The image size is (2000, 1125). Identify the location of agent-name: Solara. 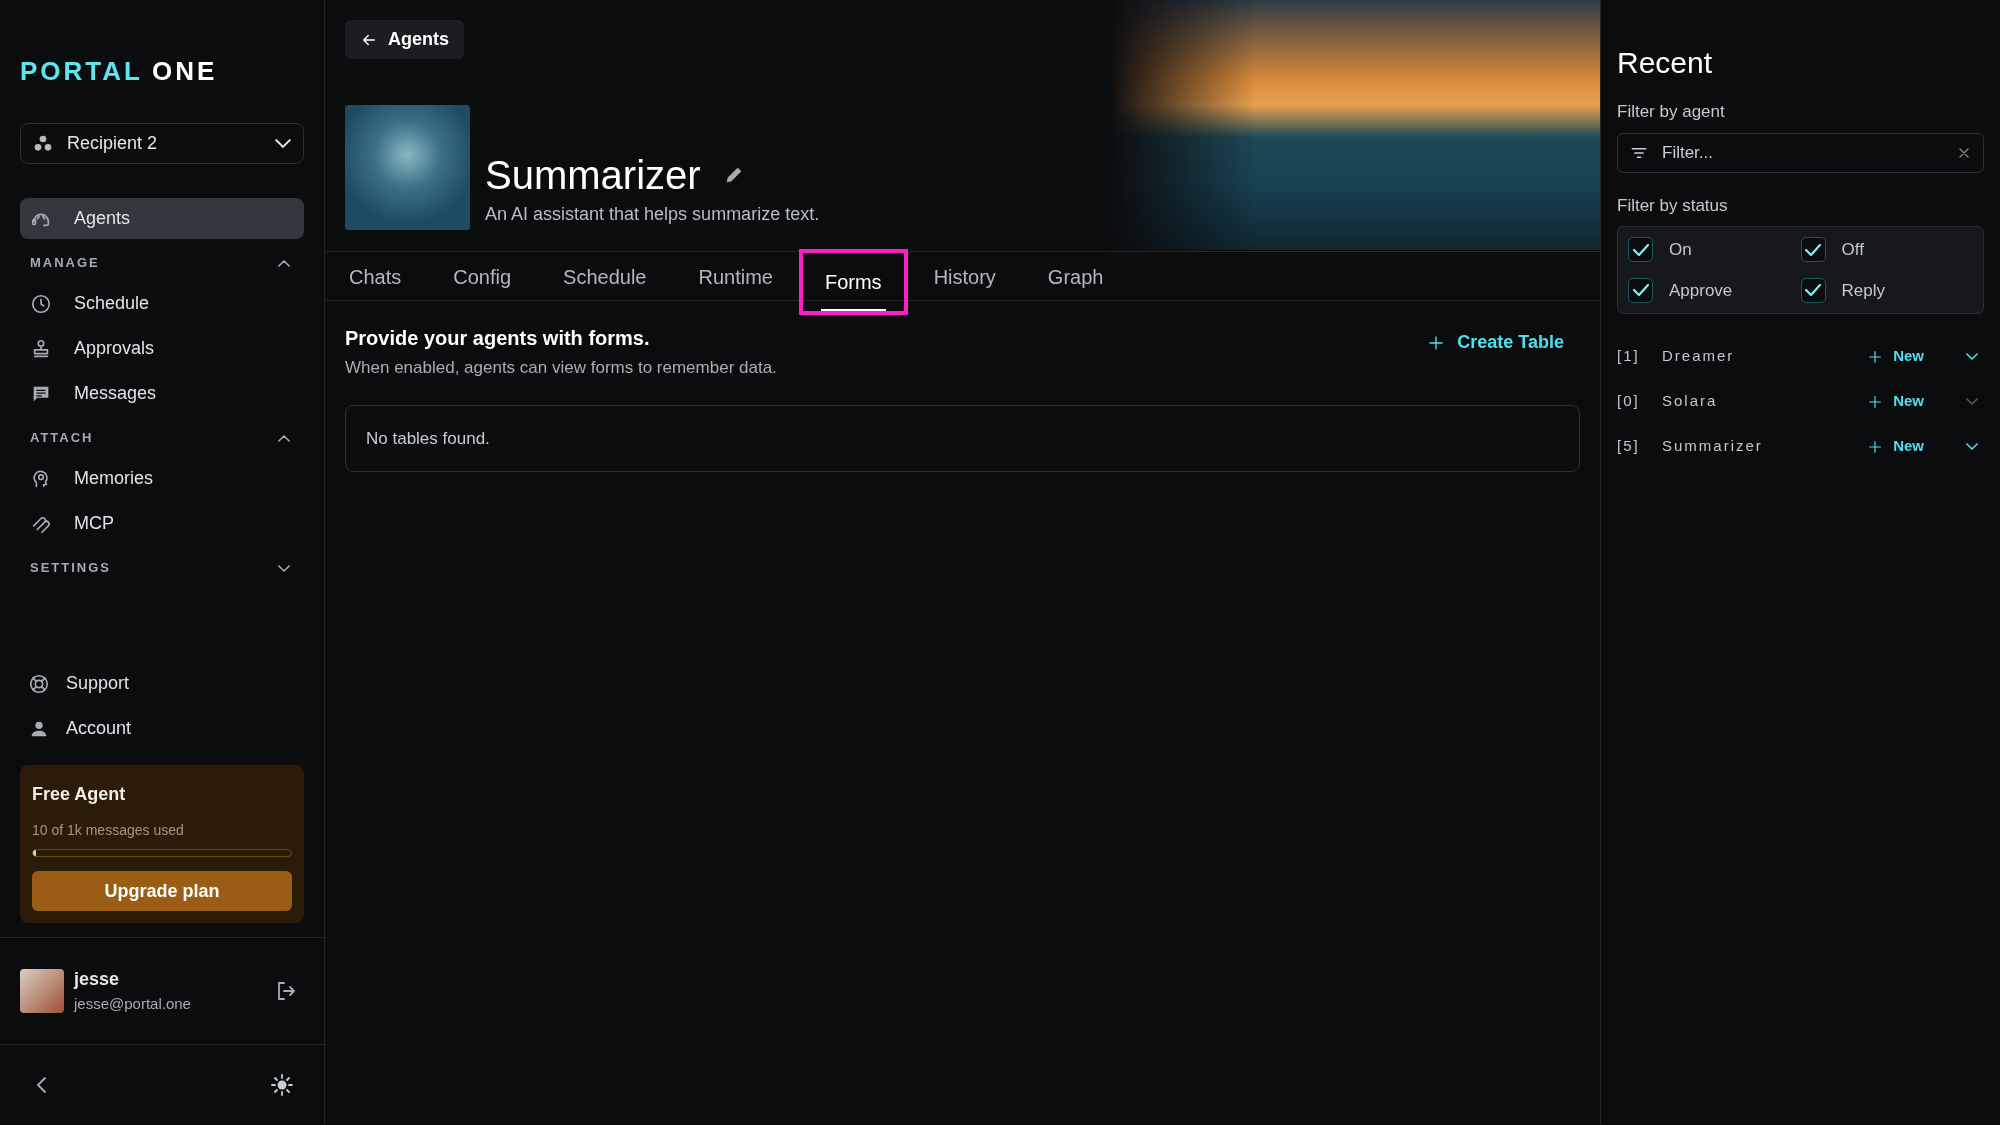
(1690, 401).